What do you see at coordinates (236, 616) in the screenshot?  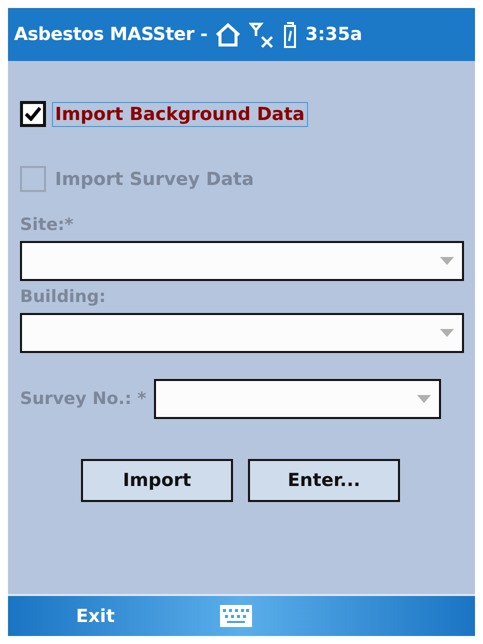 I see `keyboard-icon` at bounding box center [236, 616].